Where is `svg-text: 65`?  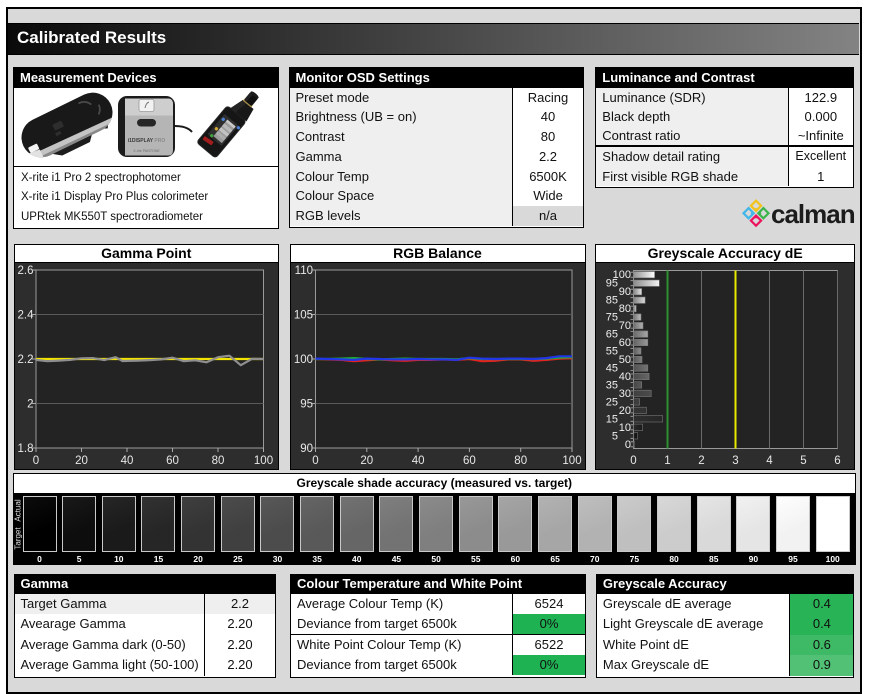 svg-text: 65 is located at coordinates (612, 334).